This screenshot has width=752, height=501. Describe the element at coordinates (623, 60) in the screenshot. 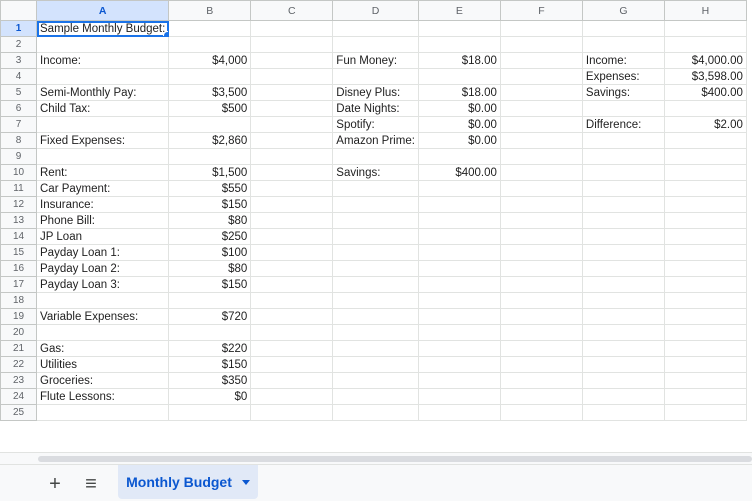

I see `cell-g3: Income:` at that location.